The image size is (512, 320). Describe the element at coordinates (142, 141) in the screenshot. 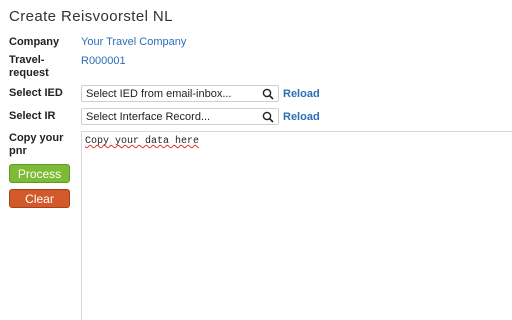

I see `pnr-textarea-text: Copy your data here` at that location.